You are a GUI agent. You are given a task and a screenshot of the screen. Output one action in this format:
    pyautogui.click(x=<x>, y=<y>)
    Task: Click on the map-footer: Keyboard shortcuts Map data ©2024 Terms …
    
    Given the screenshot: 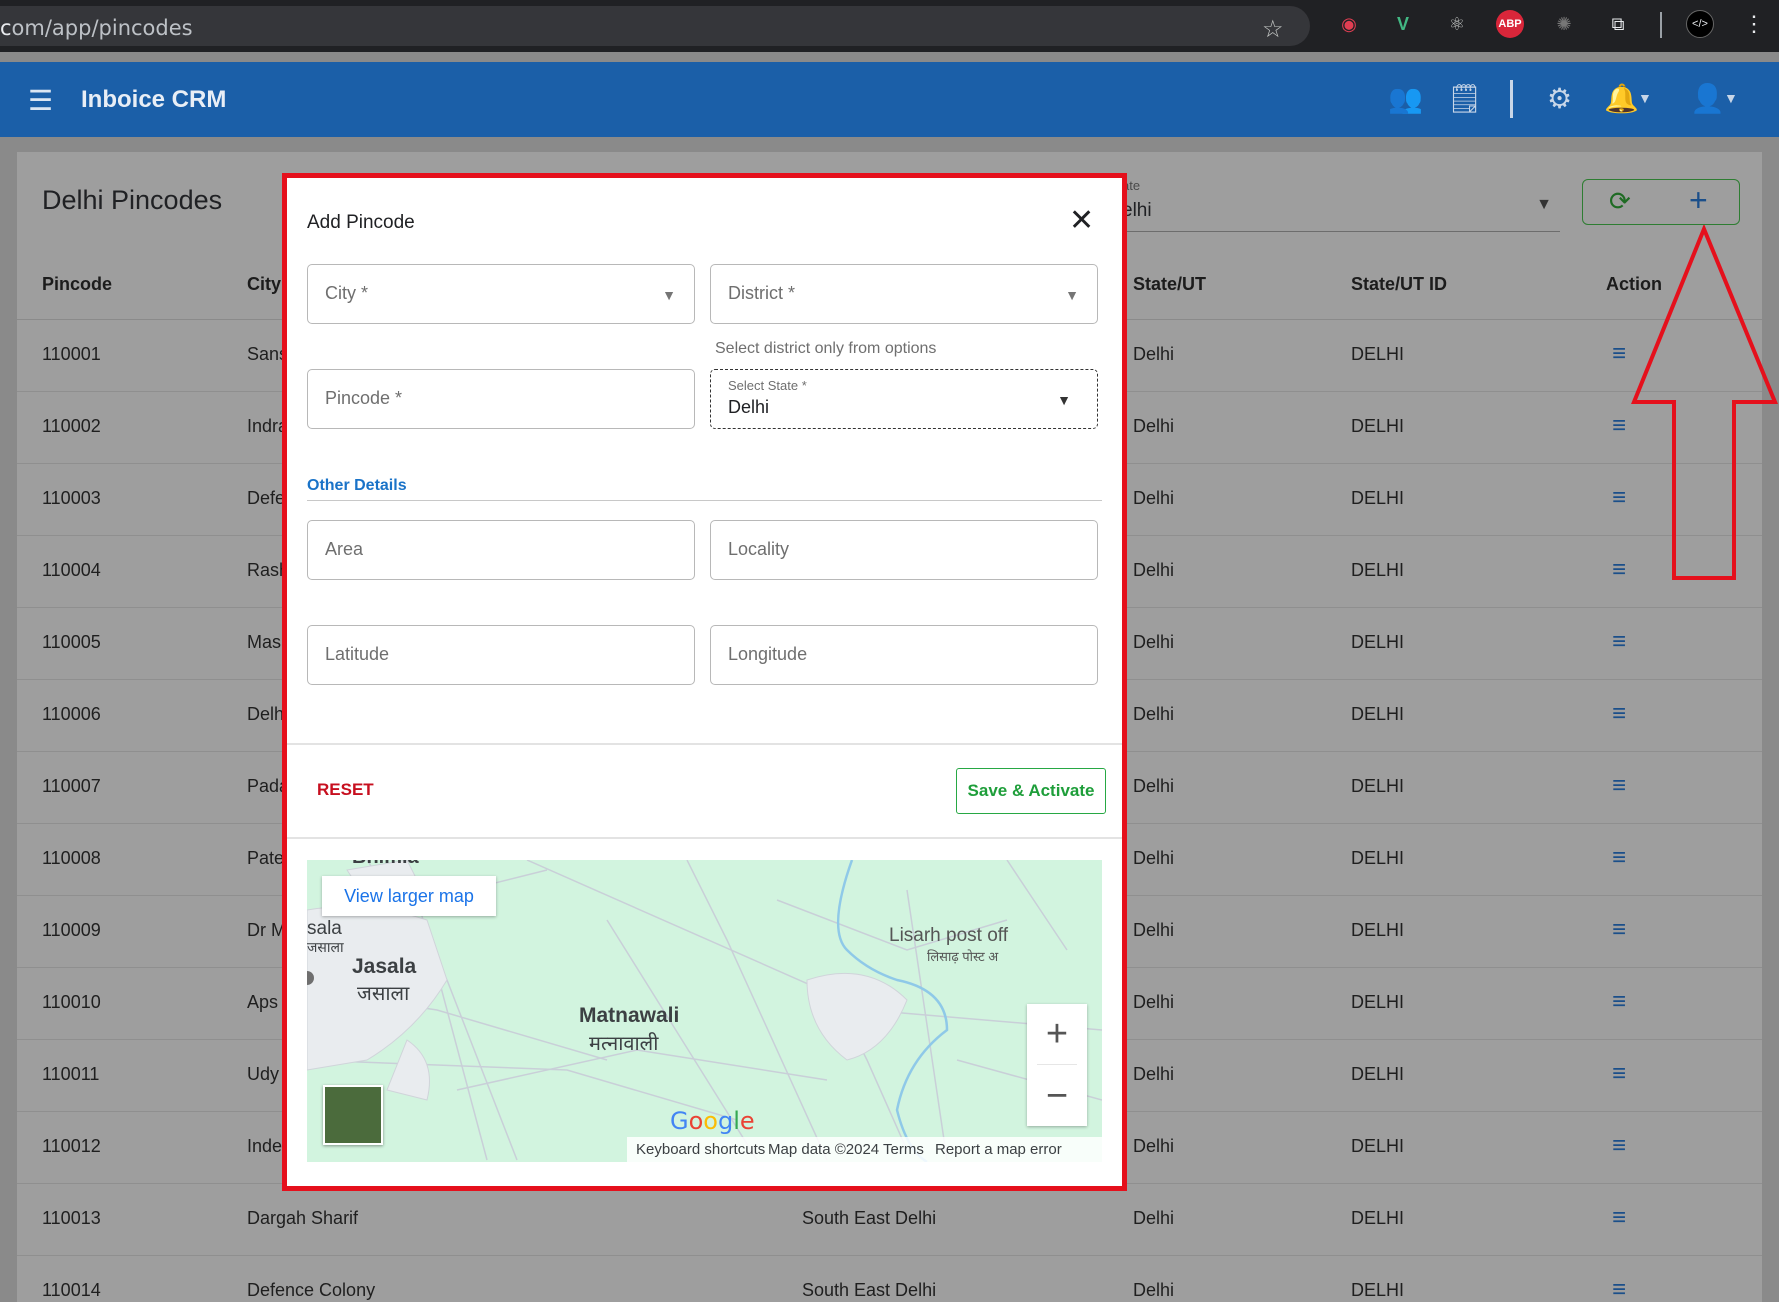 What is the action you would take?
    pyautogui.click(x=864, y=1149)
    